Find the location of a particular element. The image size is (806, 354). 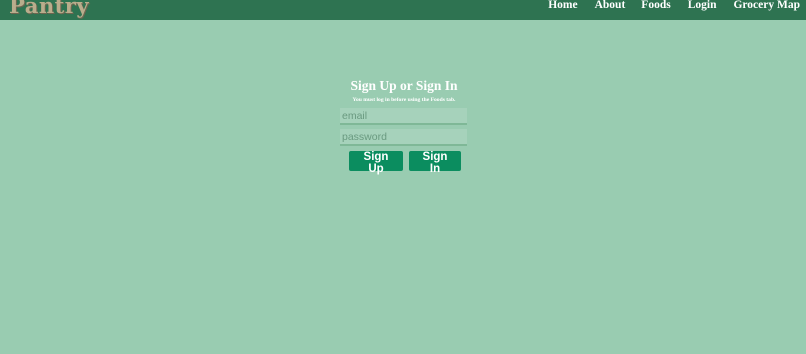

nav-link-foods: Foods is located at coordinates (655, 5).